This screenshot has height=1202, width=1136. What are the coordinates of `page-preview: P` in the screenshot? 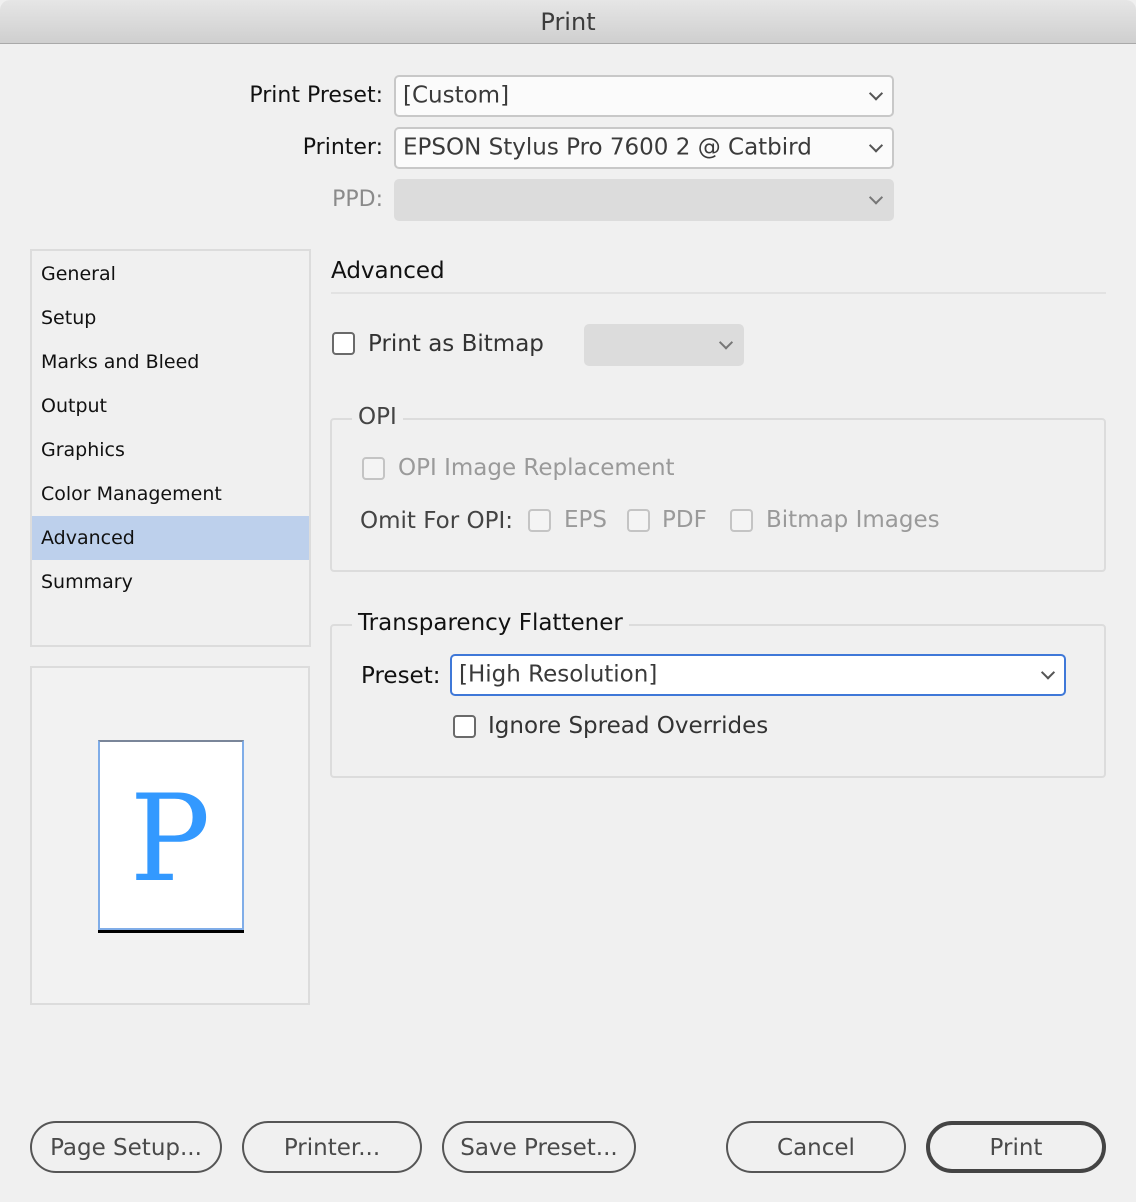 It's located at (170, 835).